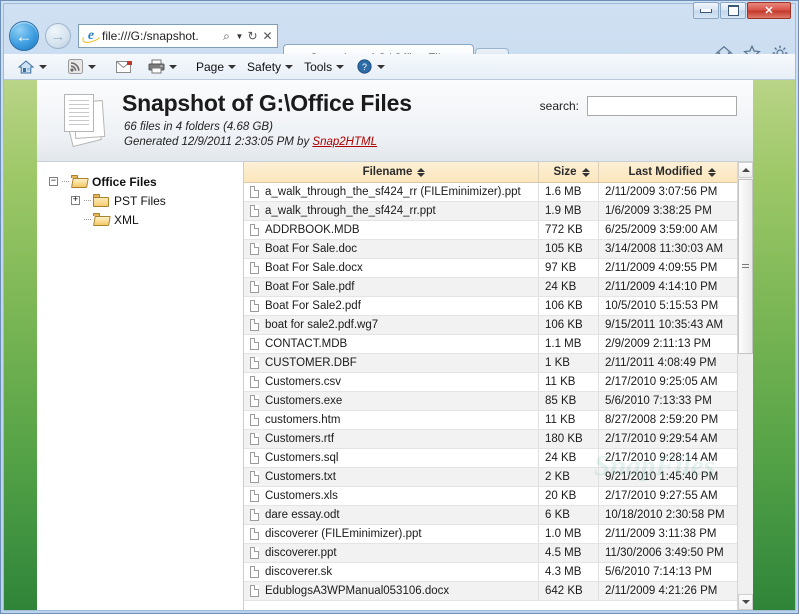  I want to click on tools-menu: Tools, so click(326, 67).